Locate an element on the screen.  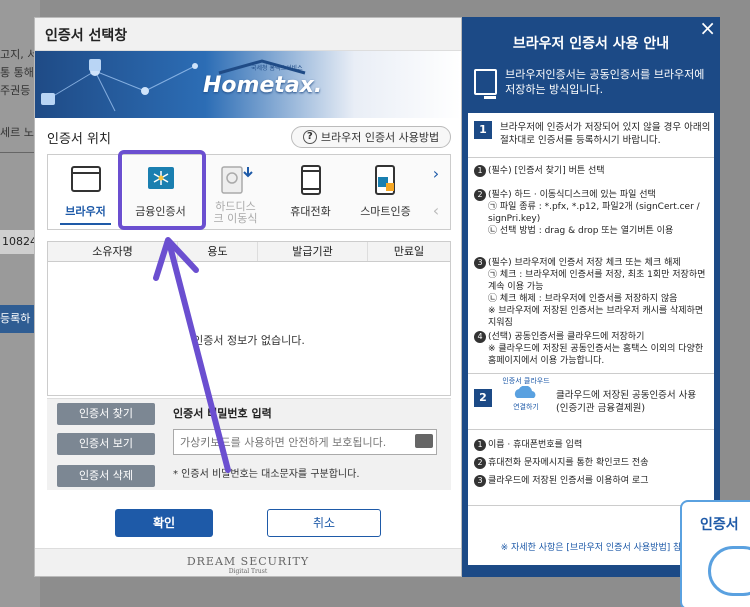
certificate-popup: 인증서 is located at coordinates (715, 553).